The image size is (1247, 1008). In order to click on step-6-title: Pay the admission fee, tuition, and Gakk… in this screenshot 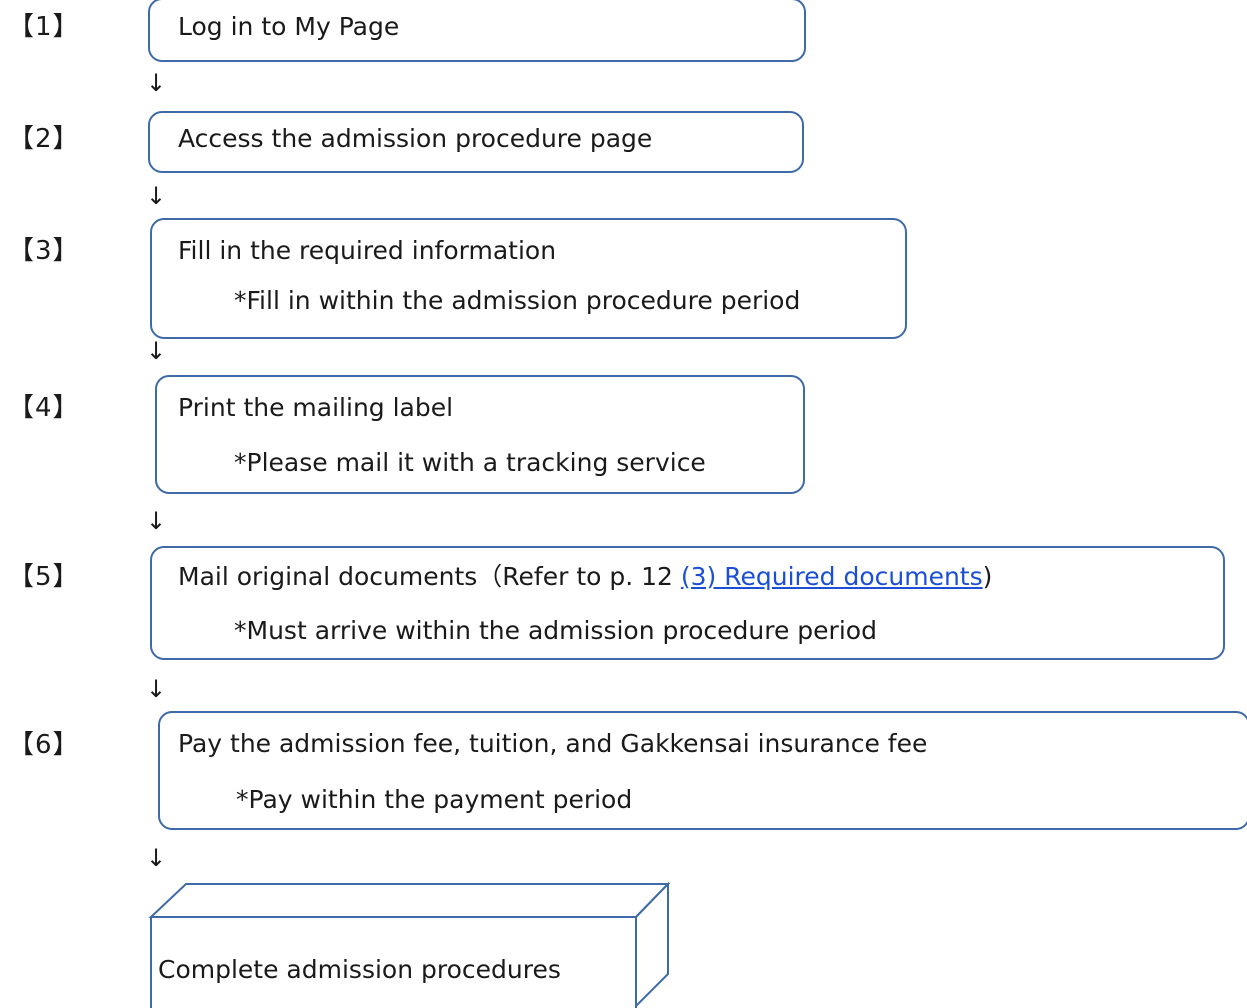, I will do `click(553, 743)`.